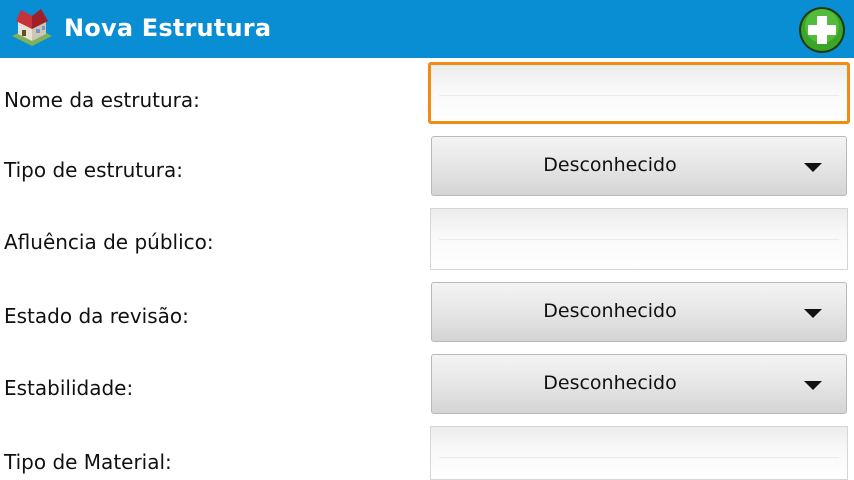 The width and height of the screenshot is (854, 480). What do you see at coordinates (639, 93) in the screenshot?
I see `nome-input` at bounding box center [639, 93].